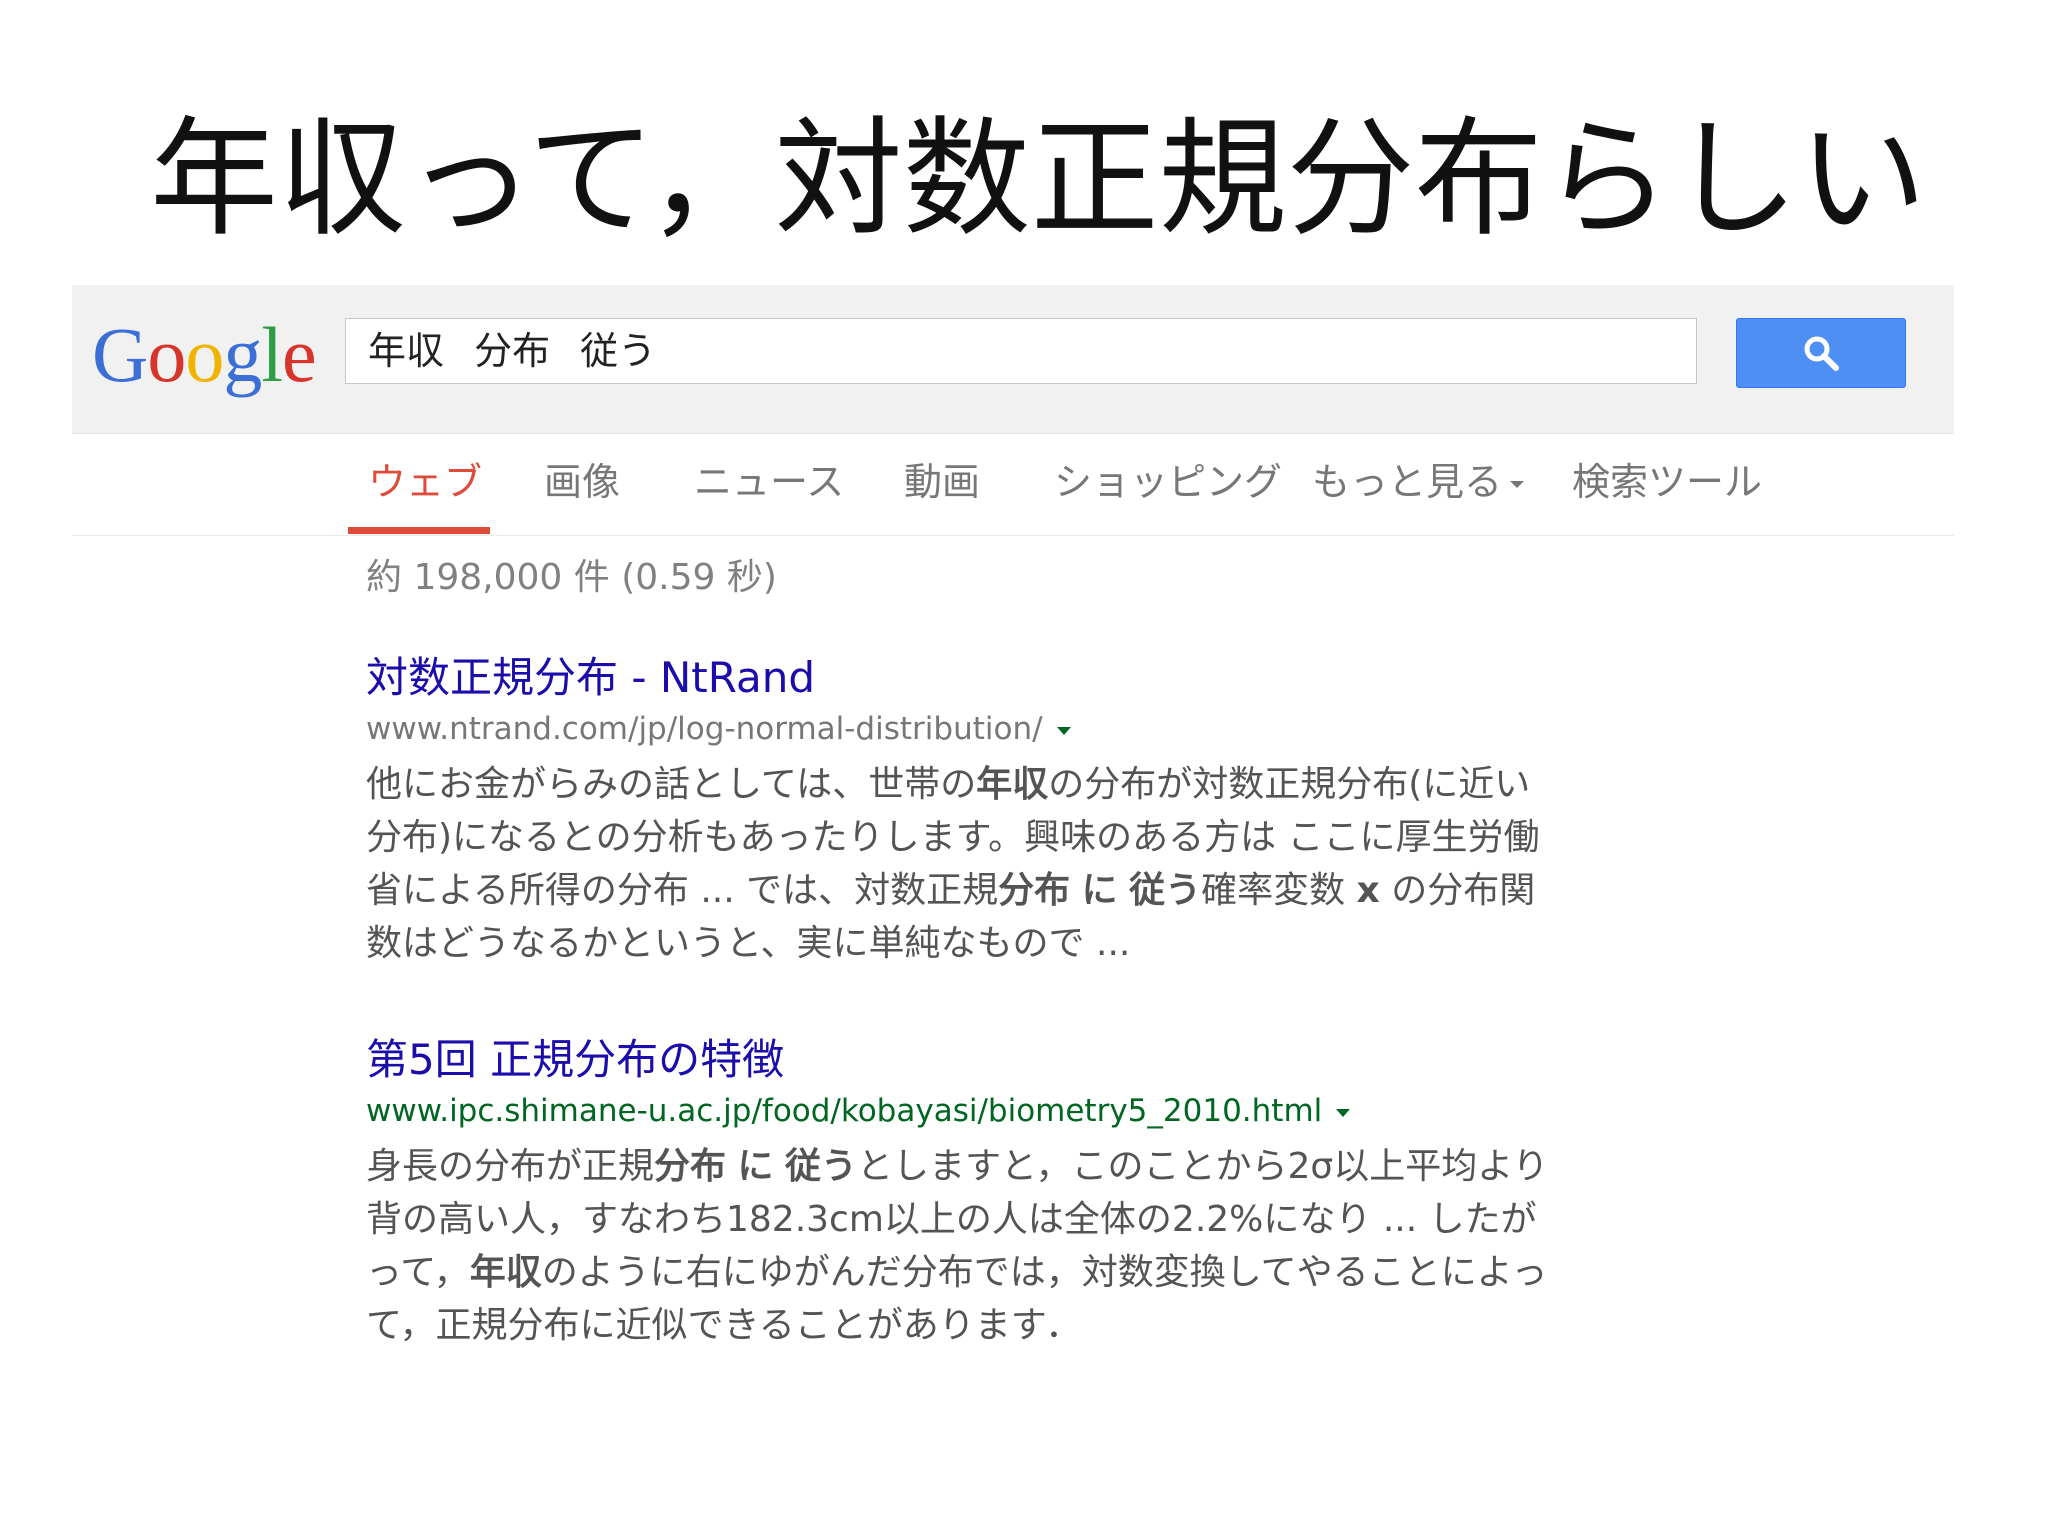  What do you see at coordinates (582, 482) in the screenshot?
I see `tab-images: 画像` at bounding box center [582, 482].